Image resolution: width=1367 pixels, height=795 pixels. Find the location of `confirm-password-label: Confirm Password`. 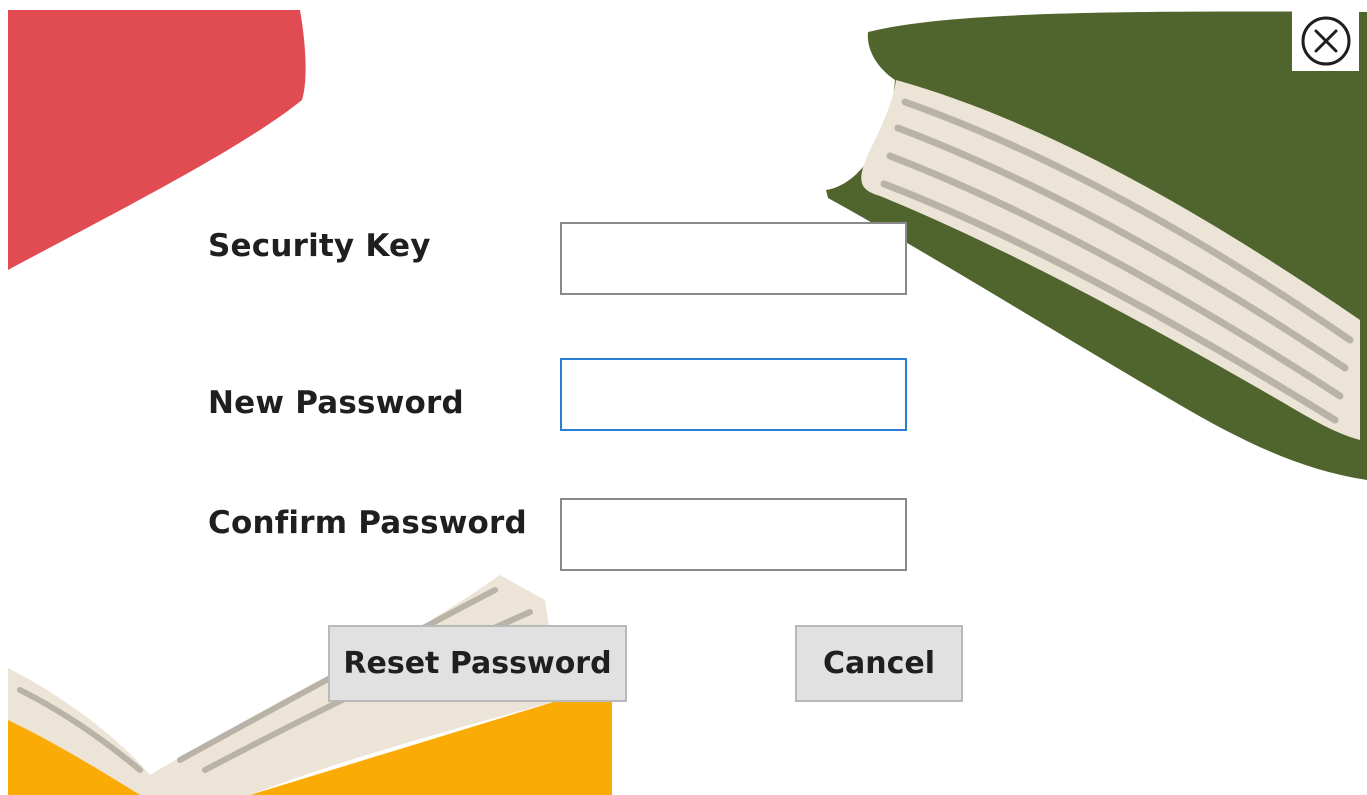

confirm-password-label: Confirm Password is located at coordinates (367, 523).